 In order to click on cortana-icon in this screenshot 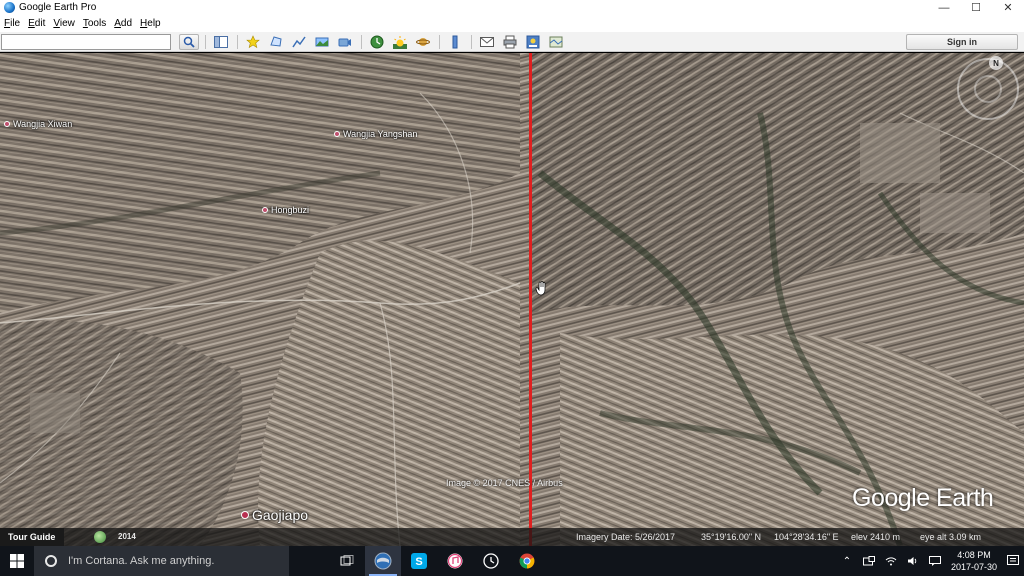, I will do `click(51, 561)`.